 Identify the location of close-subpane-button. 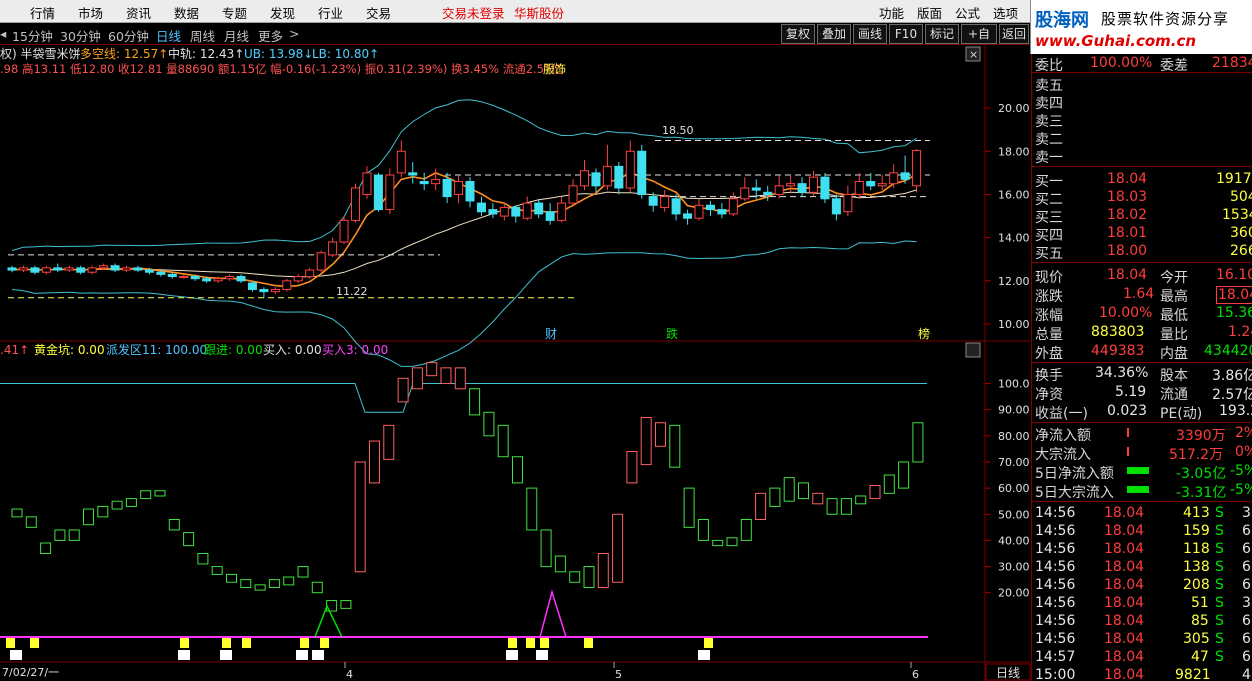
(973, 350).